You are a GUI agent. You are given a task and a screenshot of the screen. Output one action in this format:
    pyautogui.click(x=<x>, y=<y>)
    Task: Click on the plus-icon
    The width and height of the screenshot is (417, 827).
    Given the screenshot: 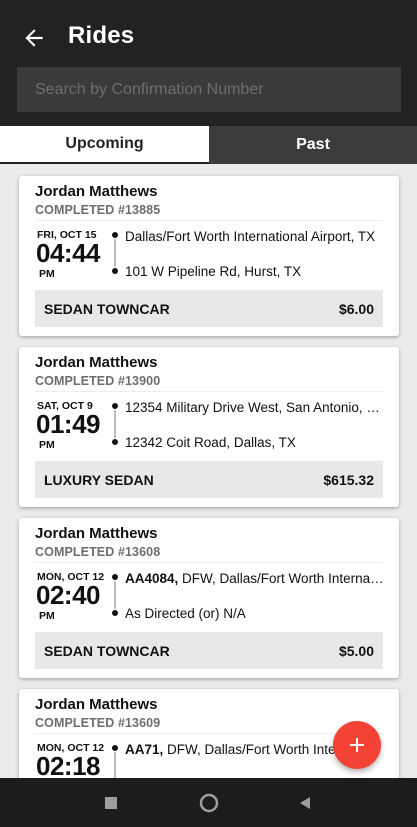 What is the action you would take?
    pyautogui.click(x=357, y=745)
    